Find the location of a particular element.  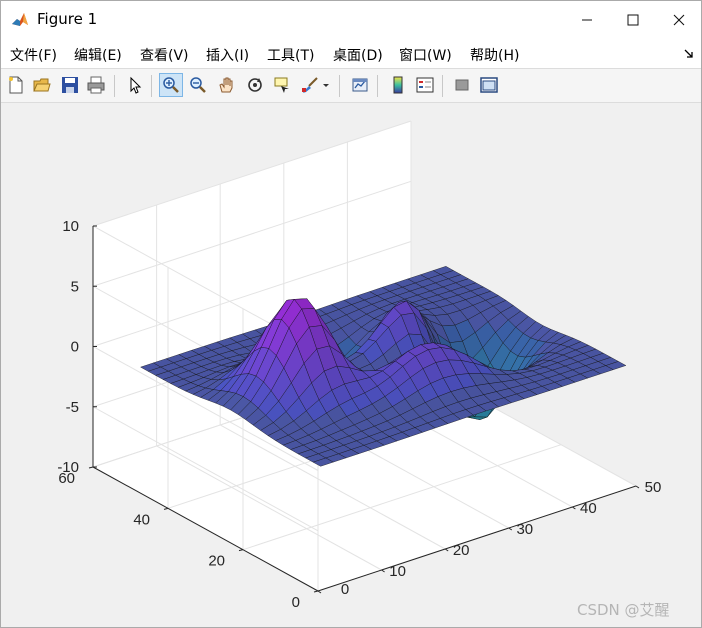

x-tick-label: 40 is located at coordinates (588, 508).